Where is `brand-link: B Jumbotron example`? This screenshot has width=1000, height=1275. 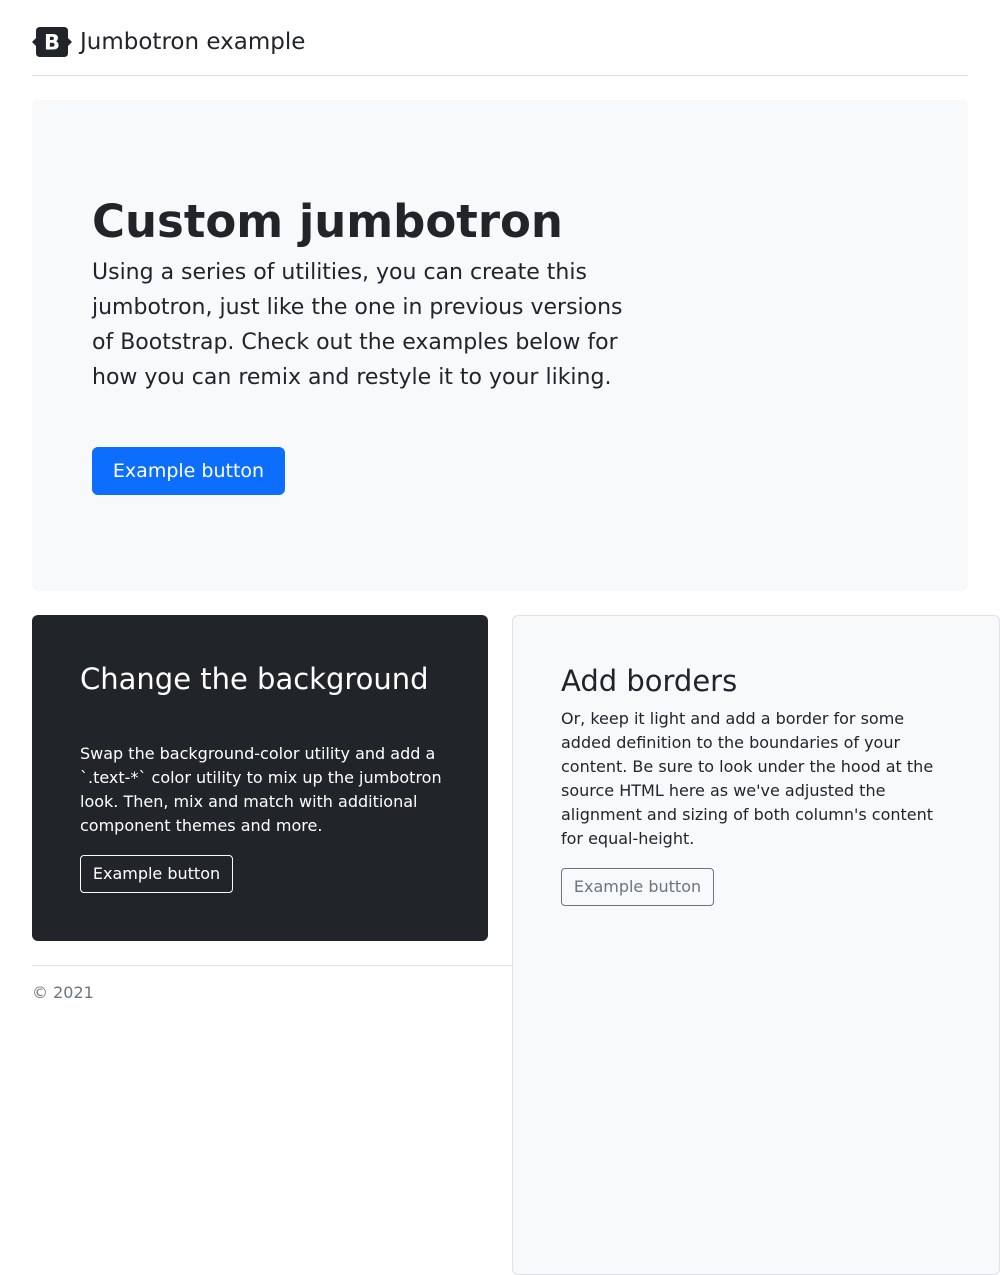 brand-link: B Jumbotron example is located at coordinates (168, 42).